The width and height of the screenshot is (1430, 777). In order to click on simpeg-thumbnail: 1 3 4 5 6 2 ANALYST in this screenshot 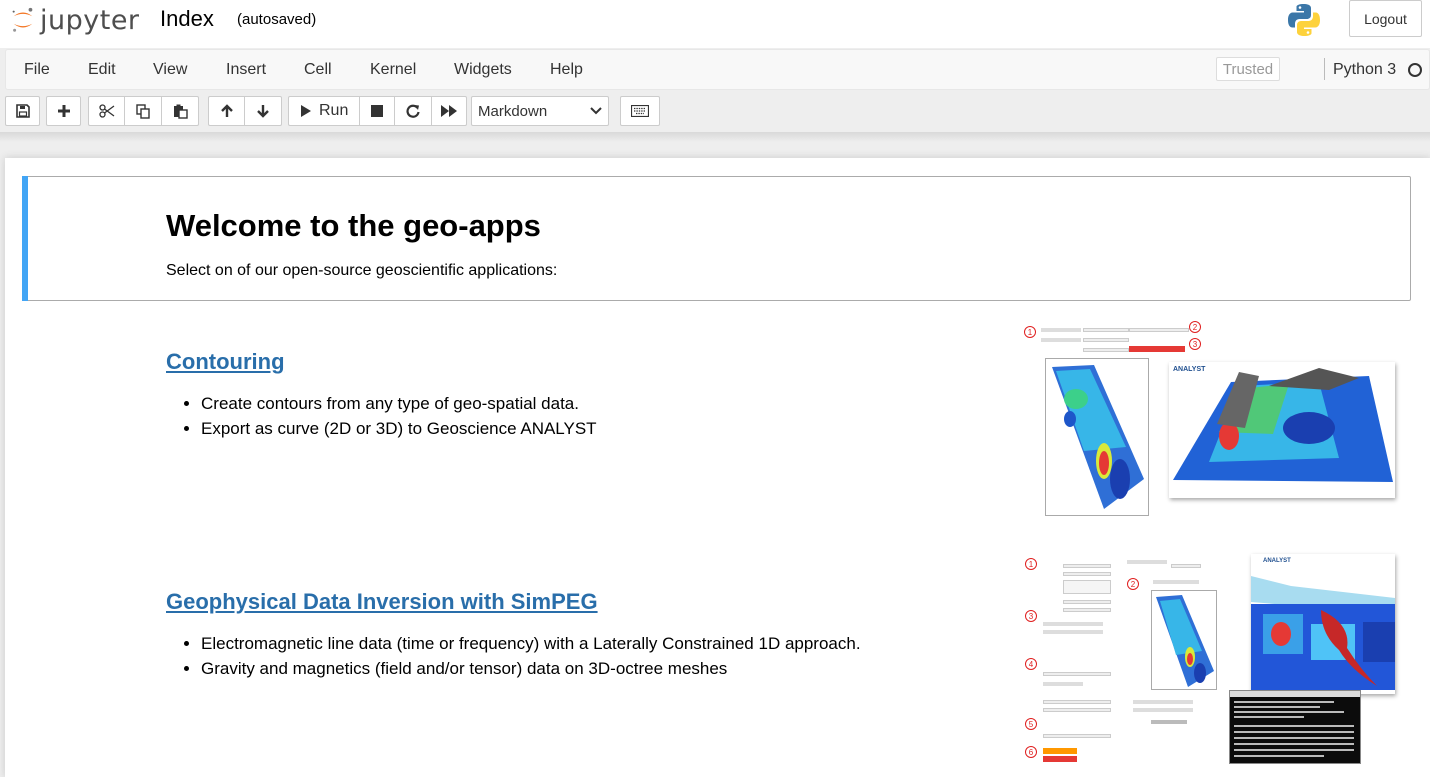, I will do `click(1209, 661)`.